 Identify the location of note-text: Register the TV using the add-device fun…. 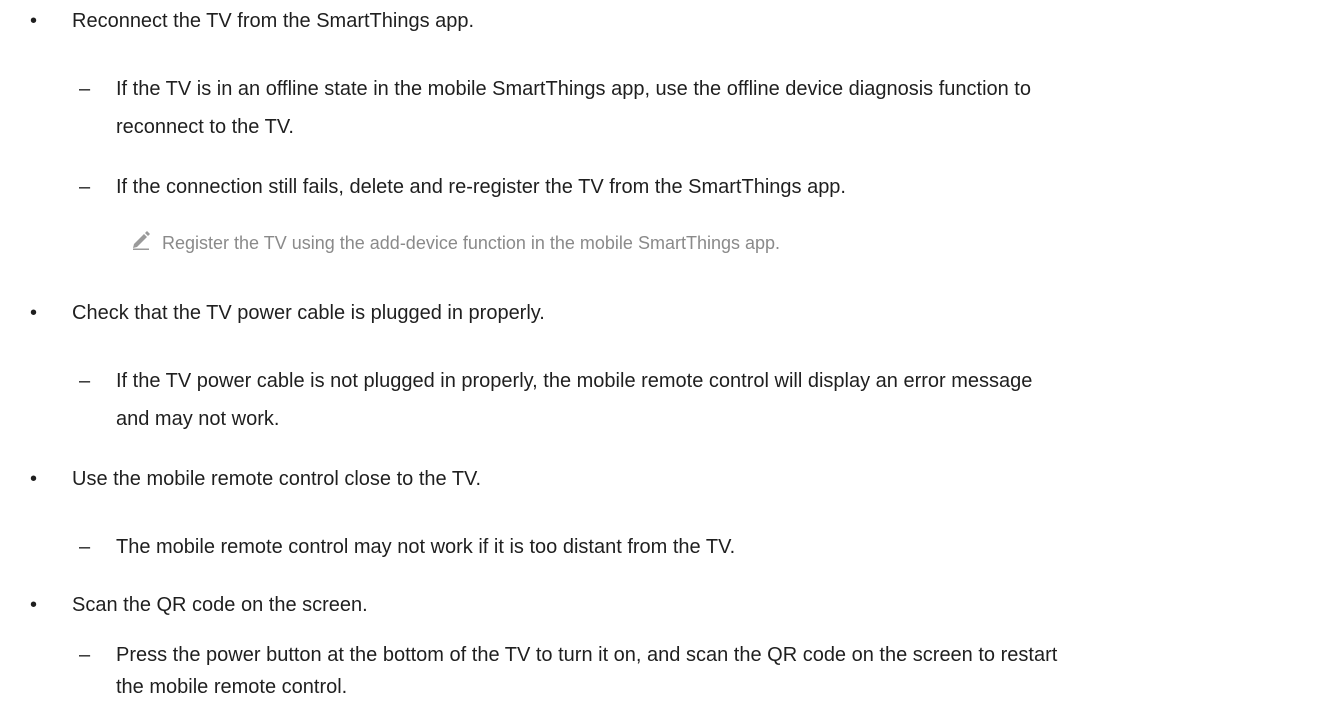
(471, 243).